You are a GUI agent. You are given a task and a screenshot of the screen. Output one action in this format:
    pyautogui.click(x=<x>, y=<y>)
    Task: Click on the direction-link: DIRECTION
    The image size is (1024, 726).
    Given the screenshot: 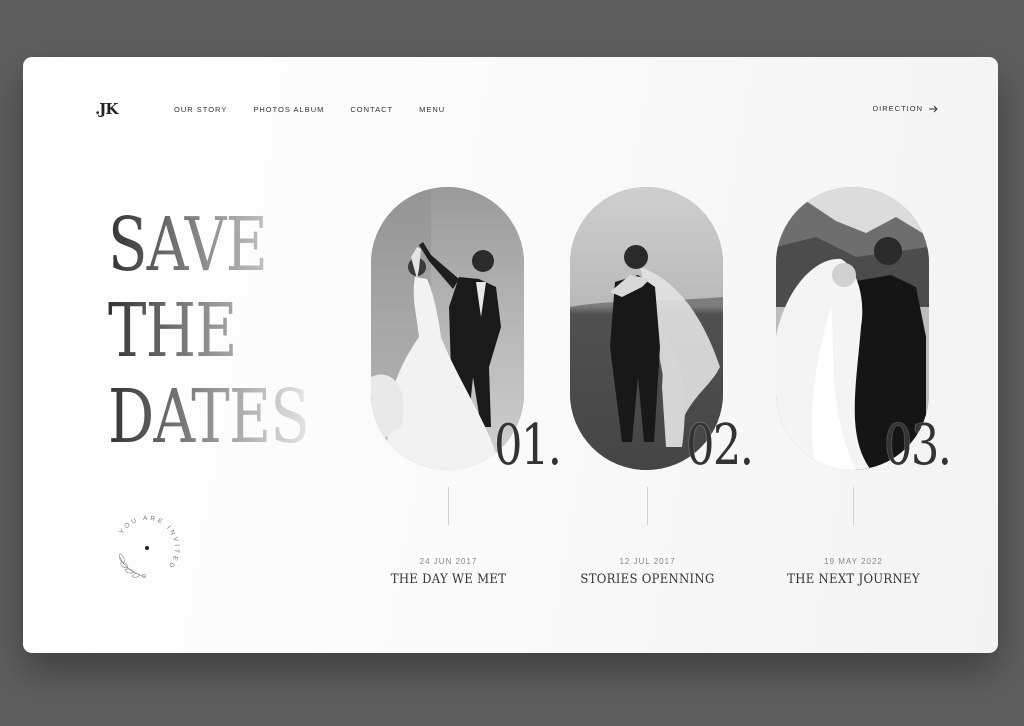 What is the action you would take?
    pyautogui.click(x=905, y=108)
    